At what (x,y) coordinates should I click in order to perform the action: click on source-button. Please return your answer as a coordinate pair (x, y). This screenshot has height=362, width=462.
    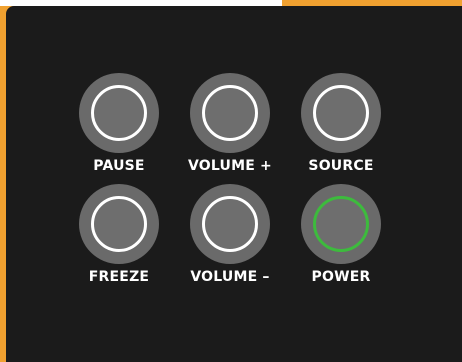
    Looking at the image, I should click on (341, 113).